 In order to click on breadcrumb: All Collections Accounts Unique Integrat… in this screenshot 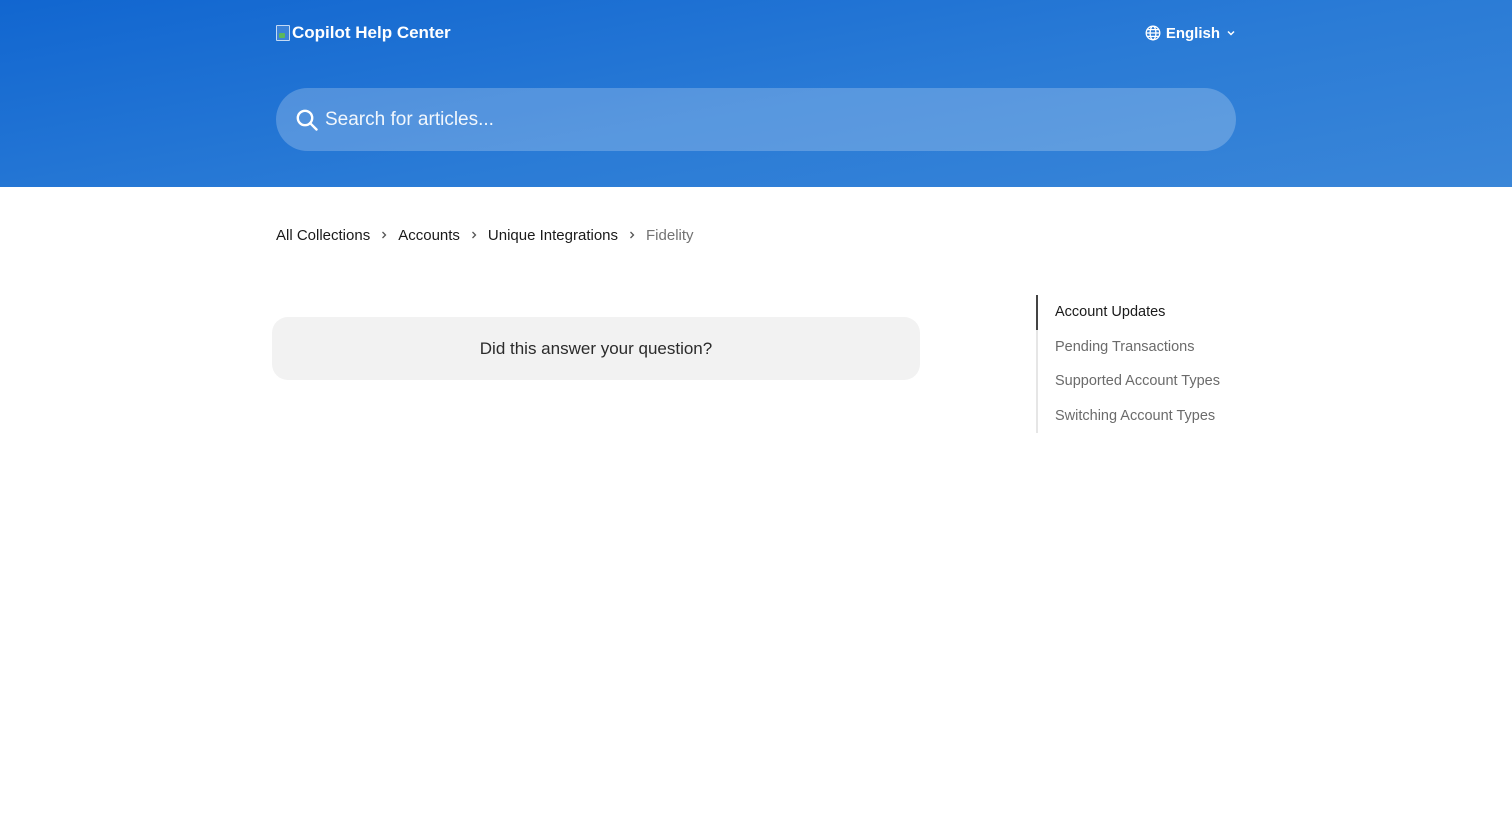, I will do `click(485, 235)`.